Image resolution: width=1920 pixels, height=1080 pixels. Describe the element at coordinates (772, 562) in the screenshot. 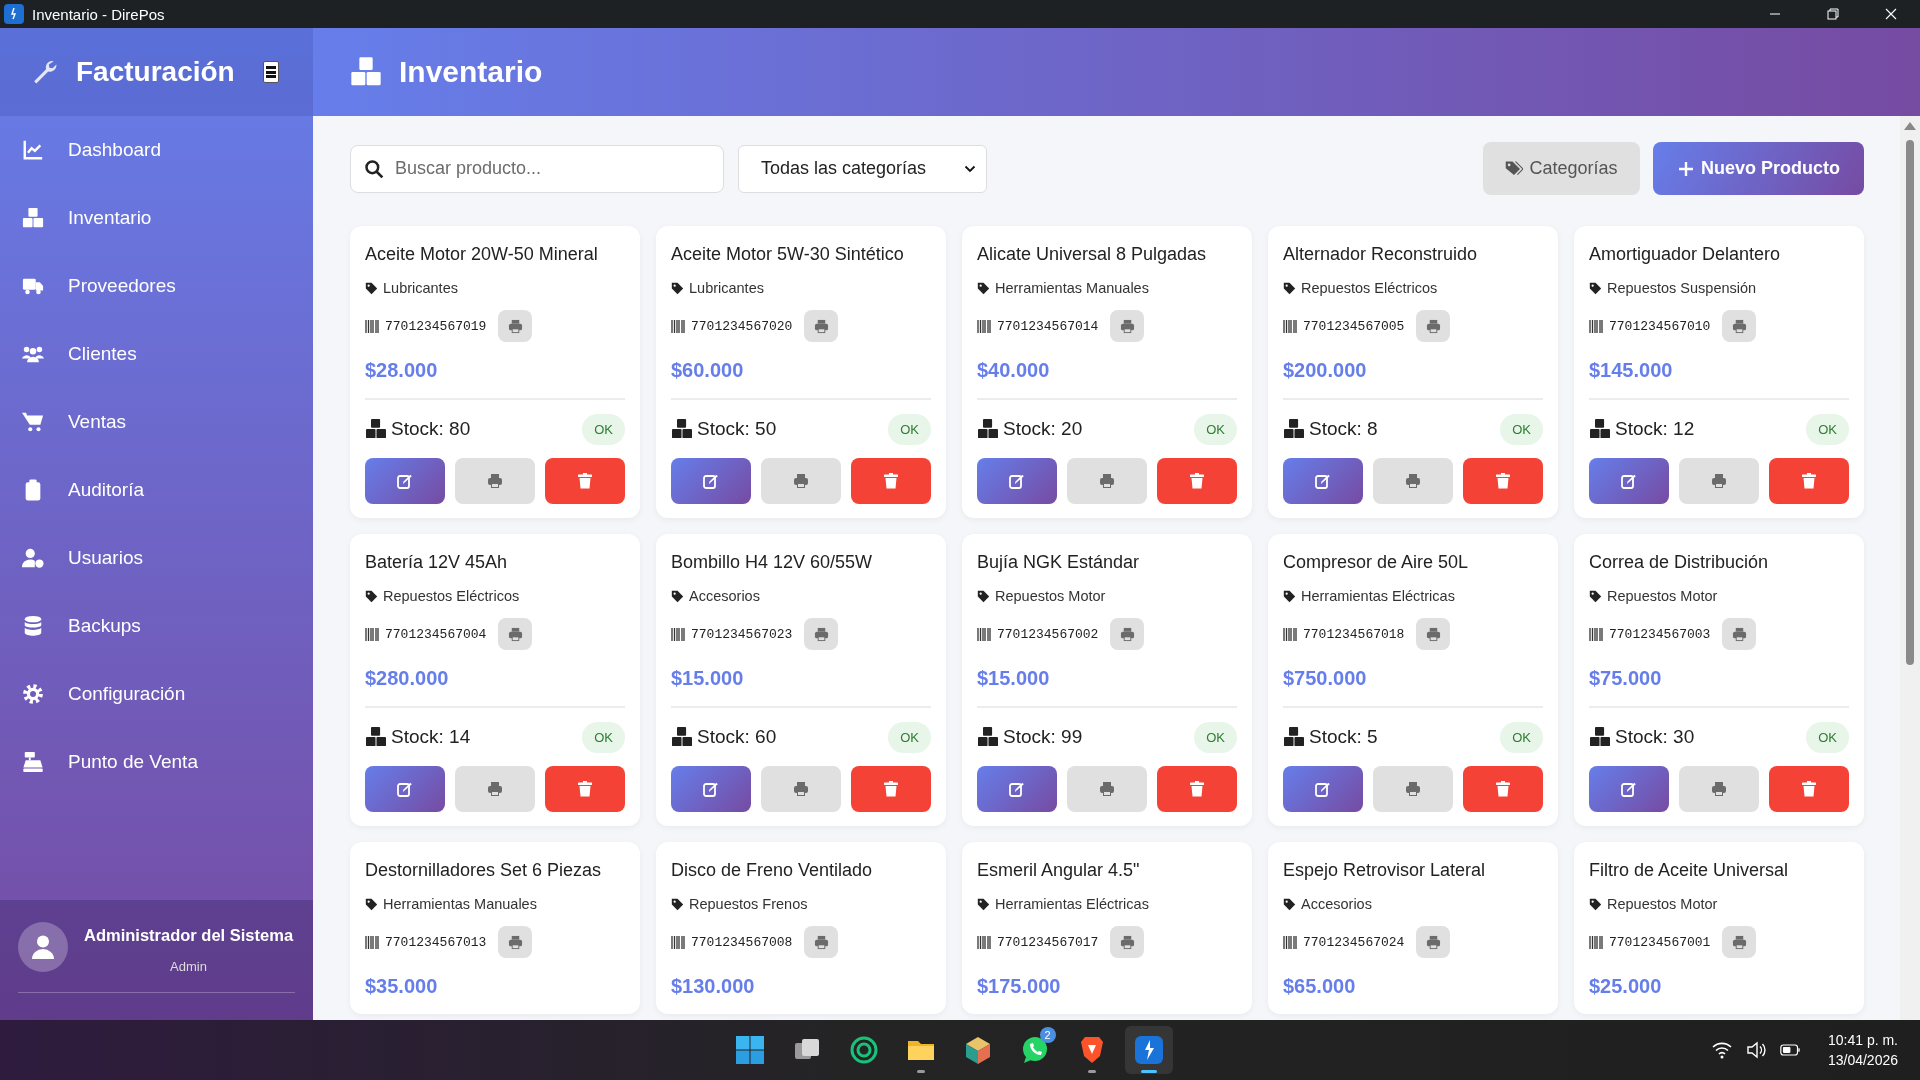

I see `product-name: Bombillo H4 12V 60/55W` at that location.